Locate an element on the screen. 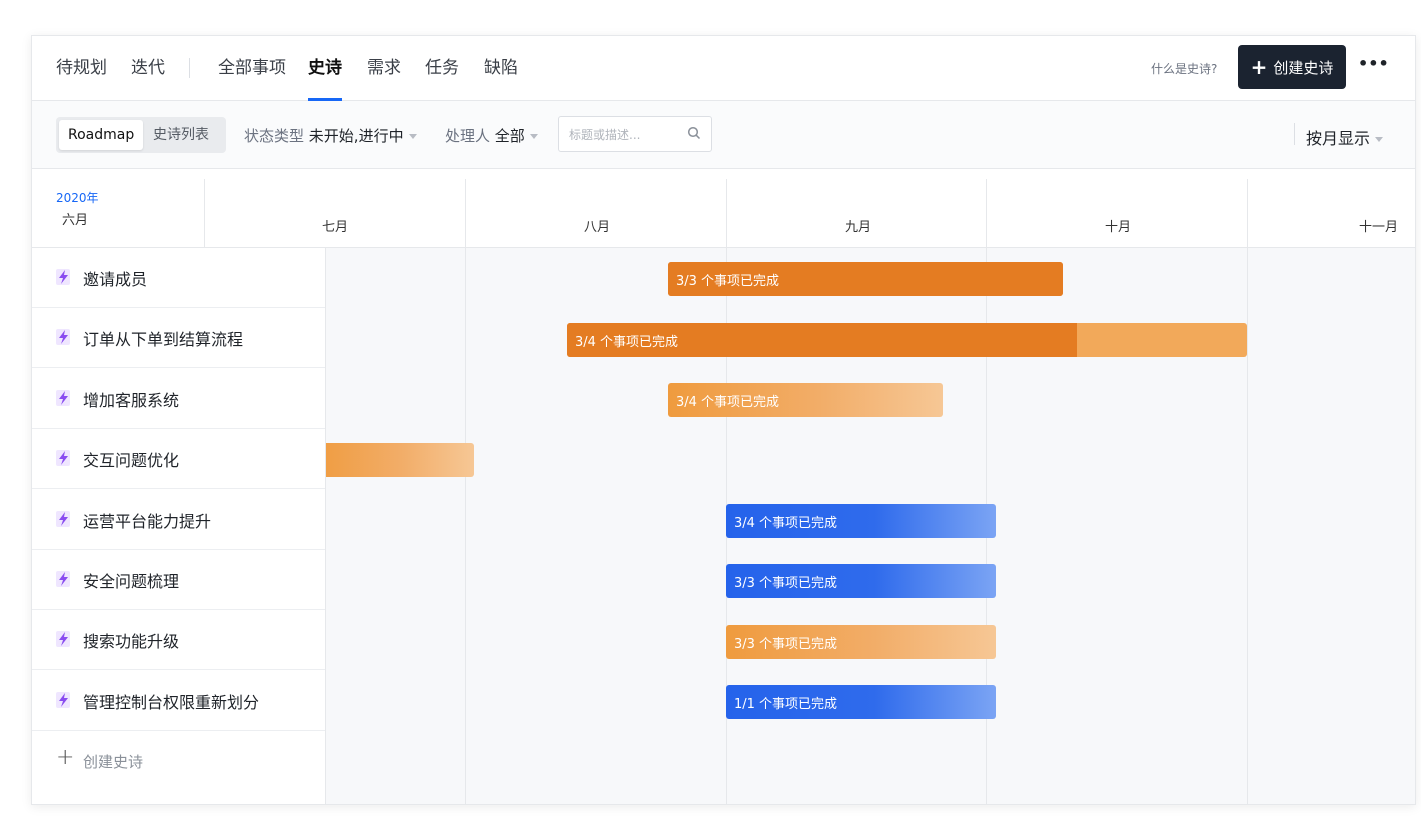  create-epic-button: + 创建史诗 is located at coordinates (1292, 67).